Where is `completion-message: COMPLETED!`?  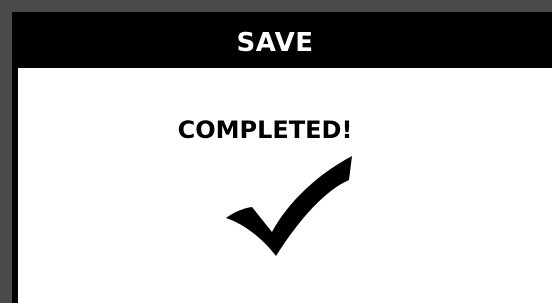
completion-message: COMPLETED! is located at coordinates (265, 130).